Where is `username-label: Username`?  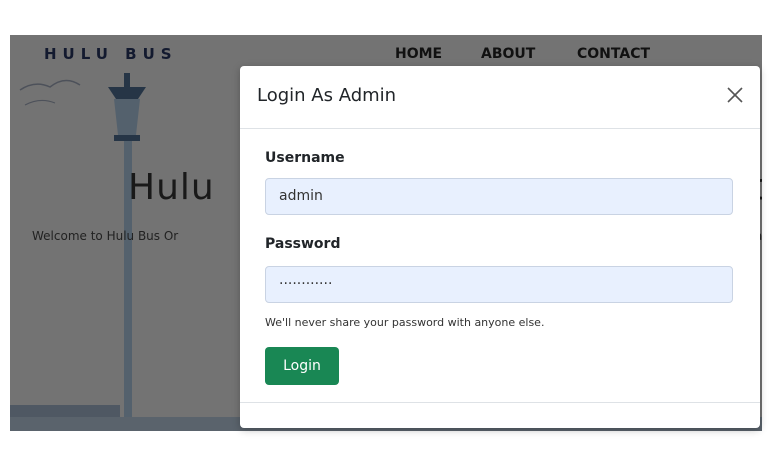
username-label: Username is located at coordinates (305, 158).